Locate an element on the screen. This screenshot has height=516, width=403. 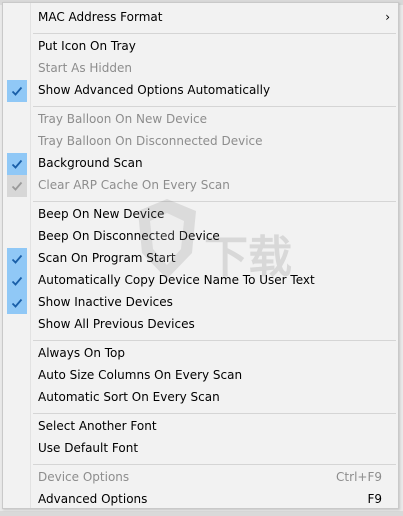
menu-item-label: Scan On Program Start is located at coordinates (107, 258).